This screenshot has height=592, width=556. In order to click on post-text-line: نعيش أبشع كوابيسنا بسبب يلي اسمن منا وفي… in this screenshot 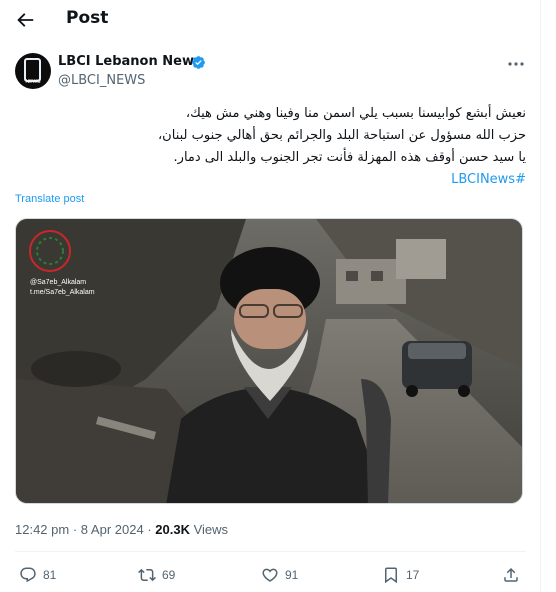, I will do `click(355, 113)`.